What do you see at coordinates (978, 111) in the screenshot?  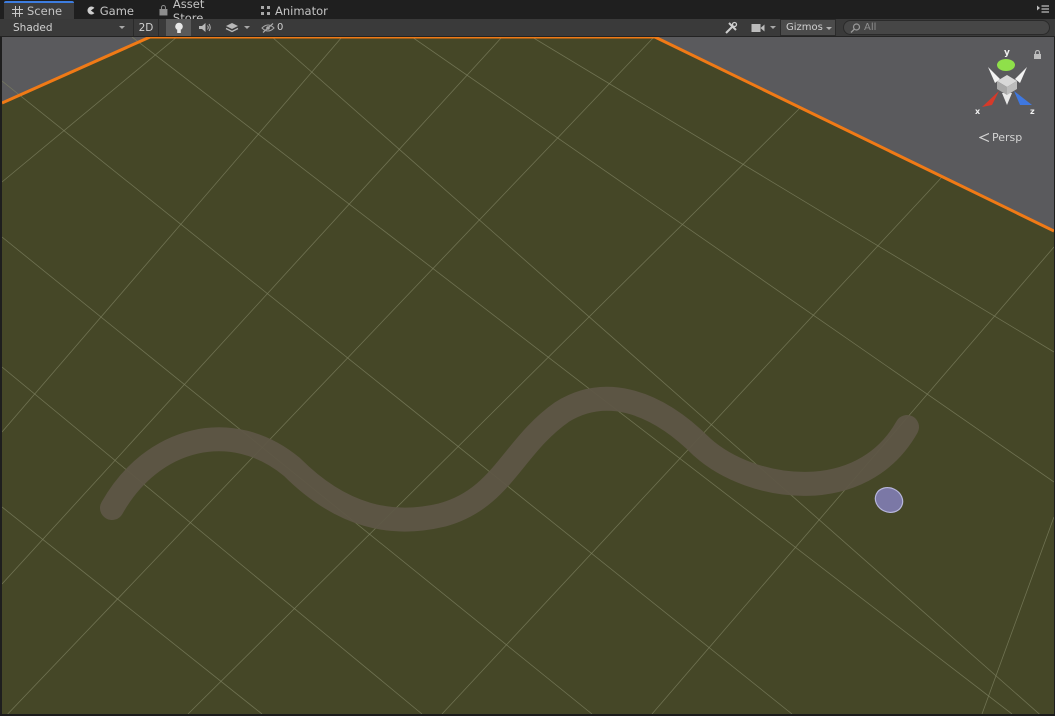 I see `axis-x-label: x` at bounding box center [978, 111].